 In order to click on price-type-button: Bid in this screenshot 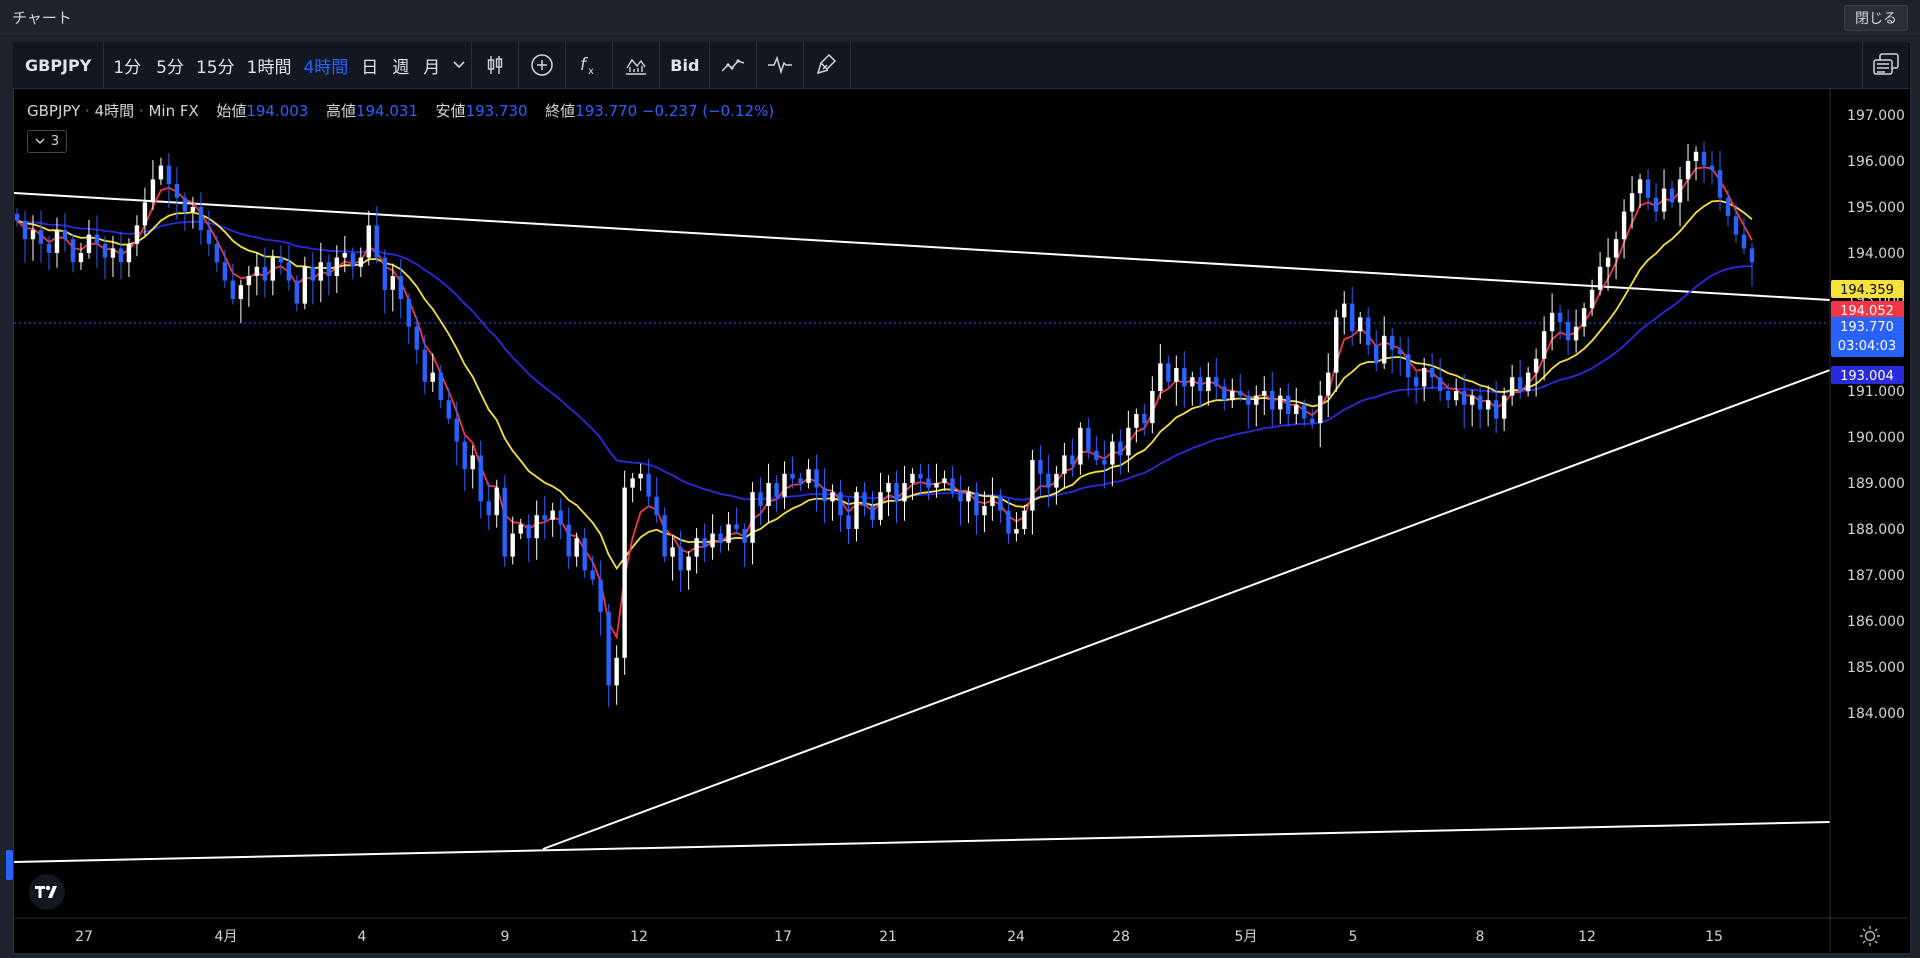, I will do `click(684, 65)`.